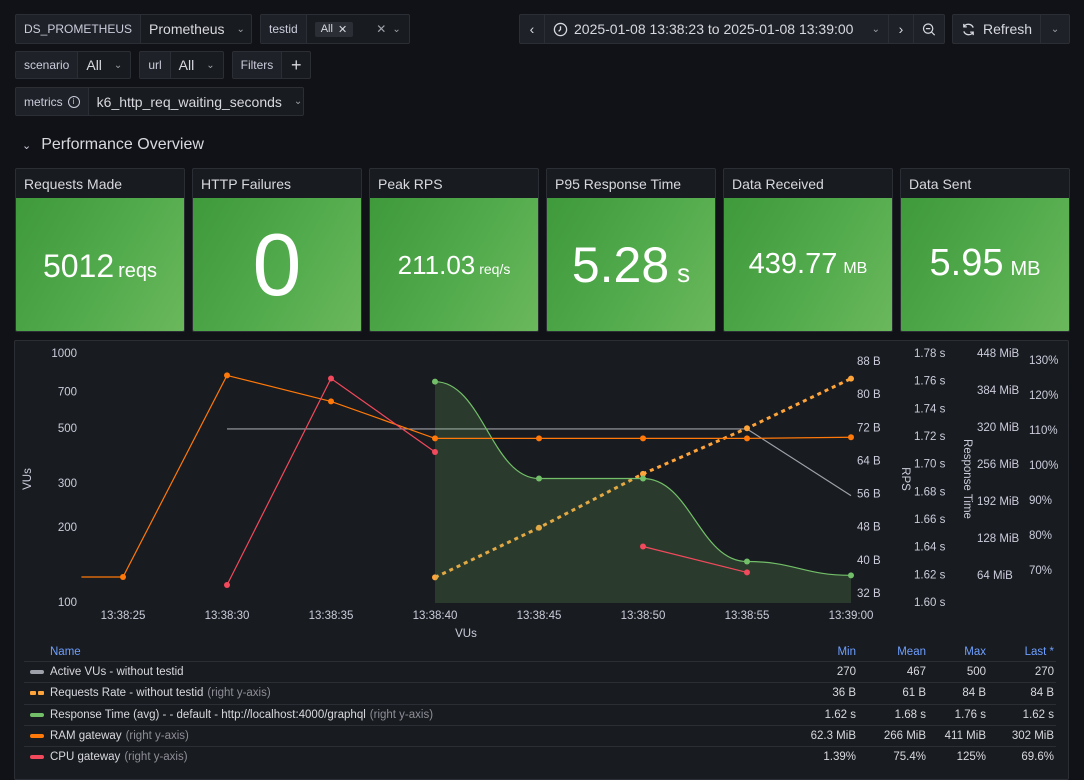 The height and width of the screenshot is (780, 1084). I want to click on y-tick-label-mib: 448 MiB, so click(998, 354).